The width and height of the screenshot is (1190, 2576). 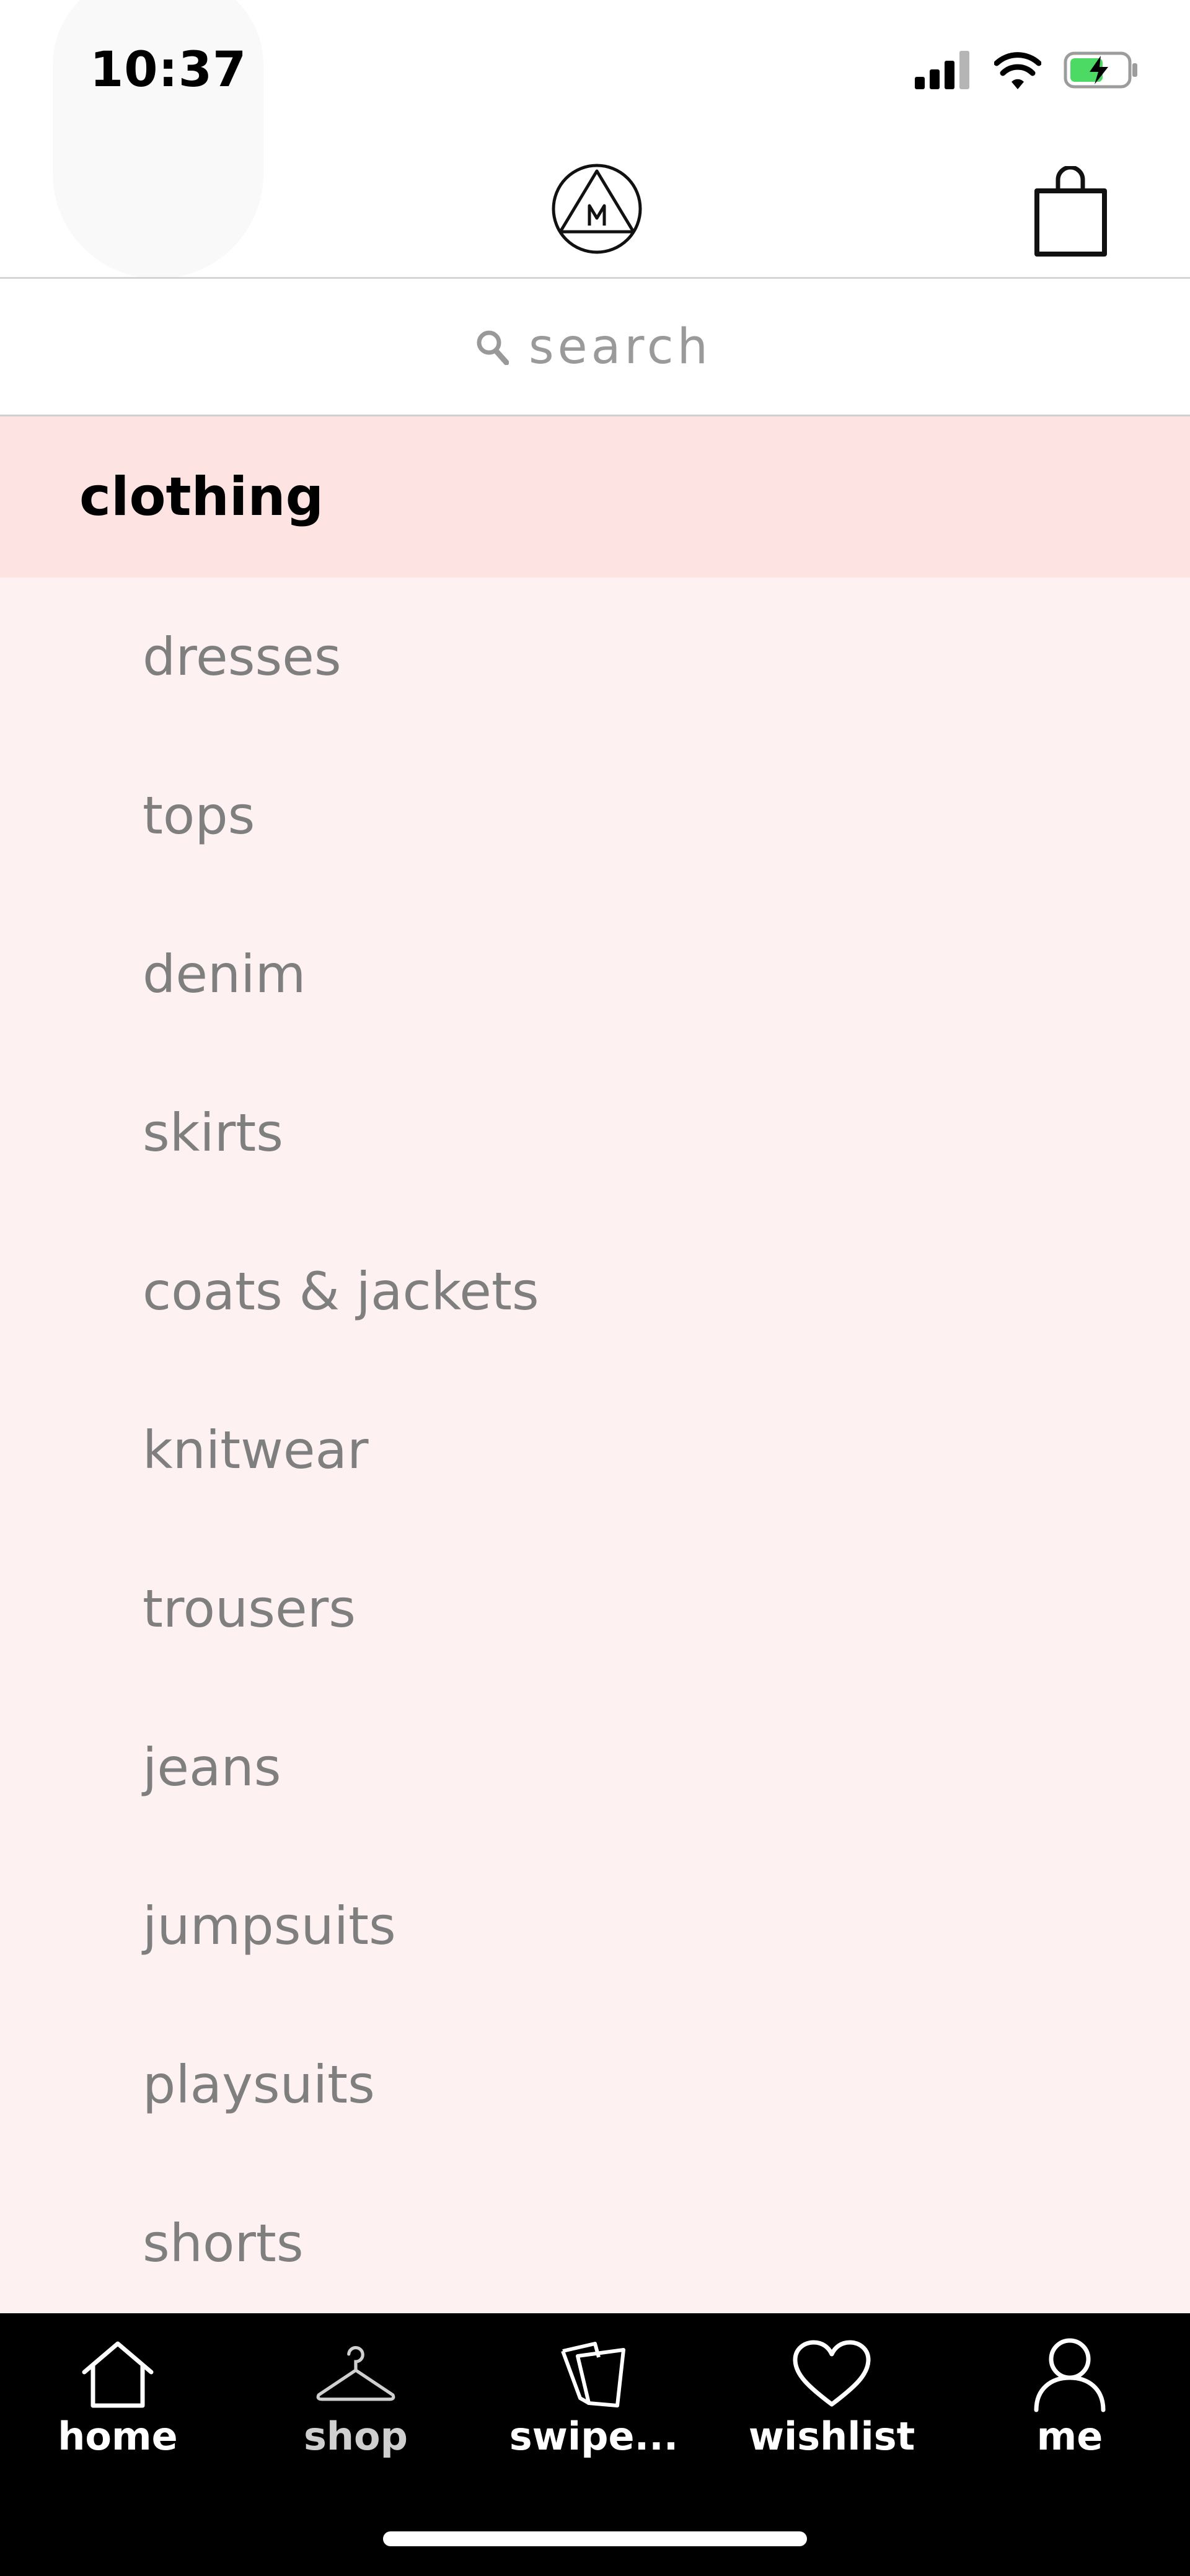 What do you see at coordinates (831, 2436) in the screenshot?
I see `tab-label: wishlist` at bounding box center [831, 2436].